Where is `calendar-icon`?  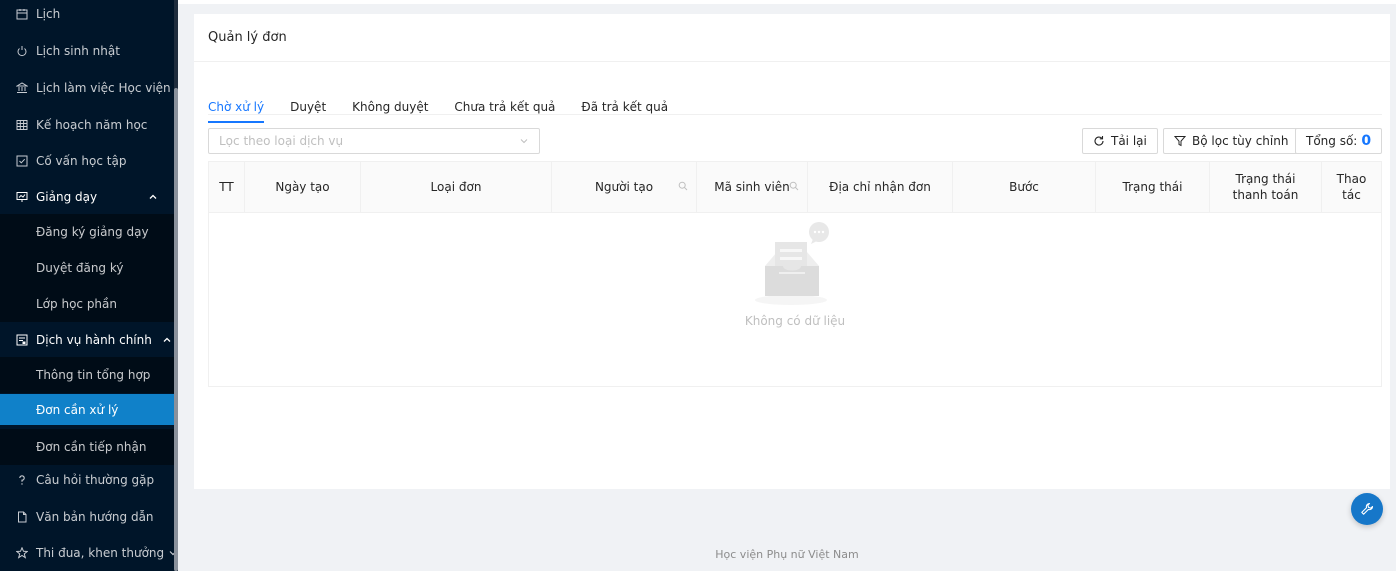
calendar-icon is located at coordinates (22, 14).